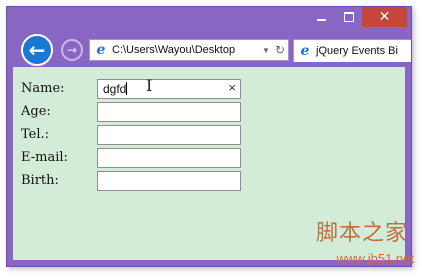  I want to click on text-caret, so click(127, 88).